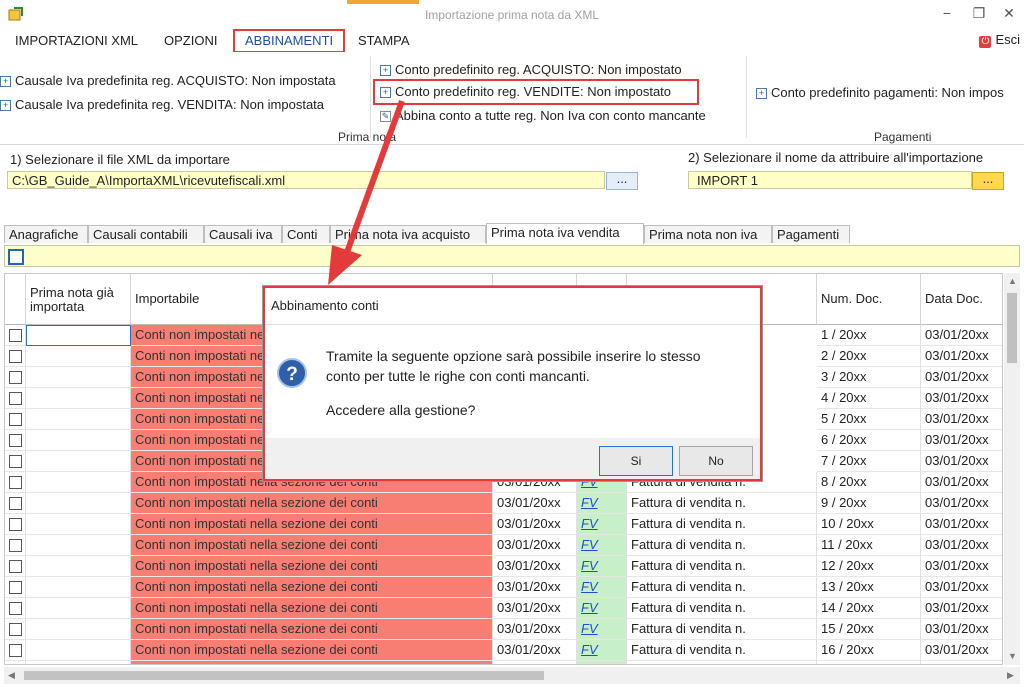  I want to click on vertical-scroll-thumb, so click(1012, 328).